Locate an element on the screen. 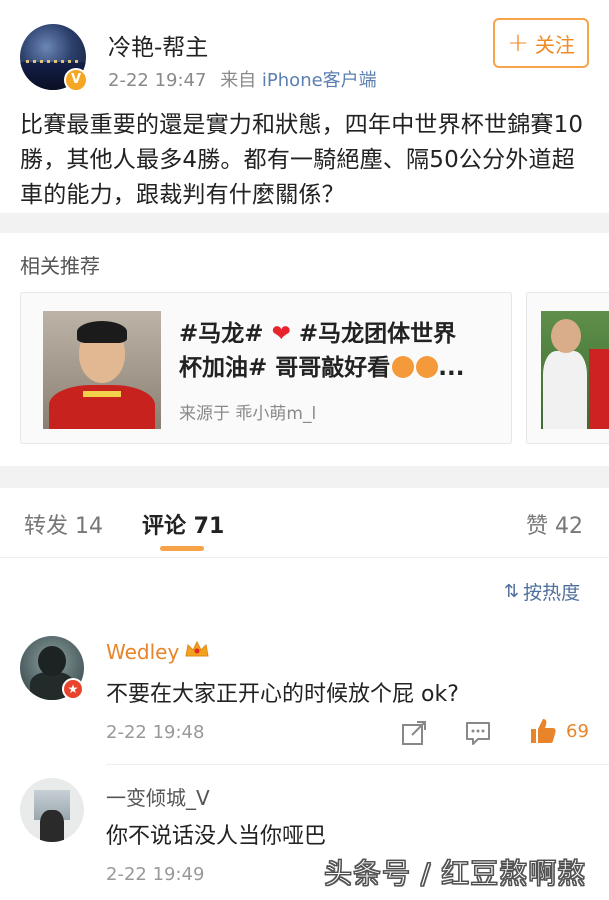 The image size is (609, 900). recommend-card-partial is located at coordinates (567, 368).